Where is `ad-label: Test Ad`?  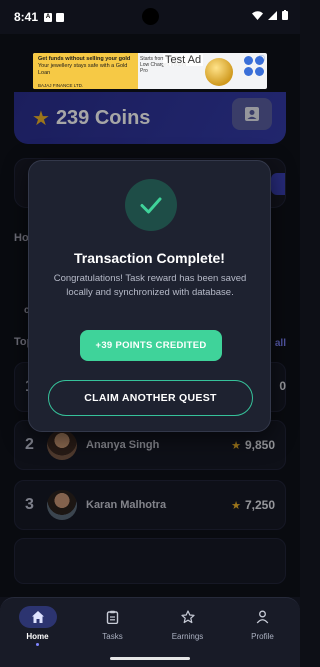
ad-label: Test Ad is located at coordinates (183, 60).